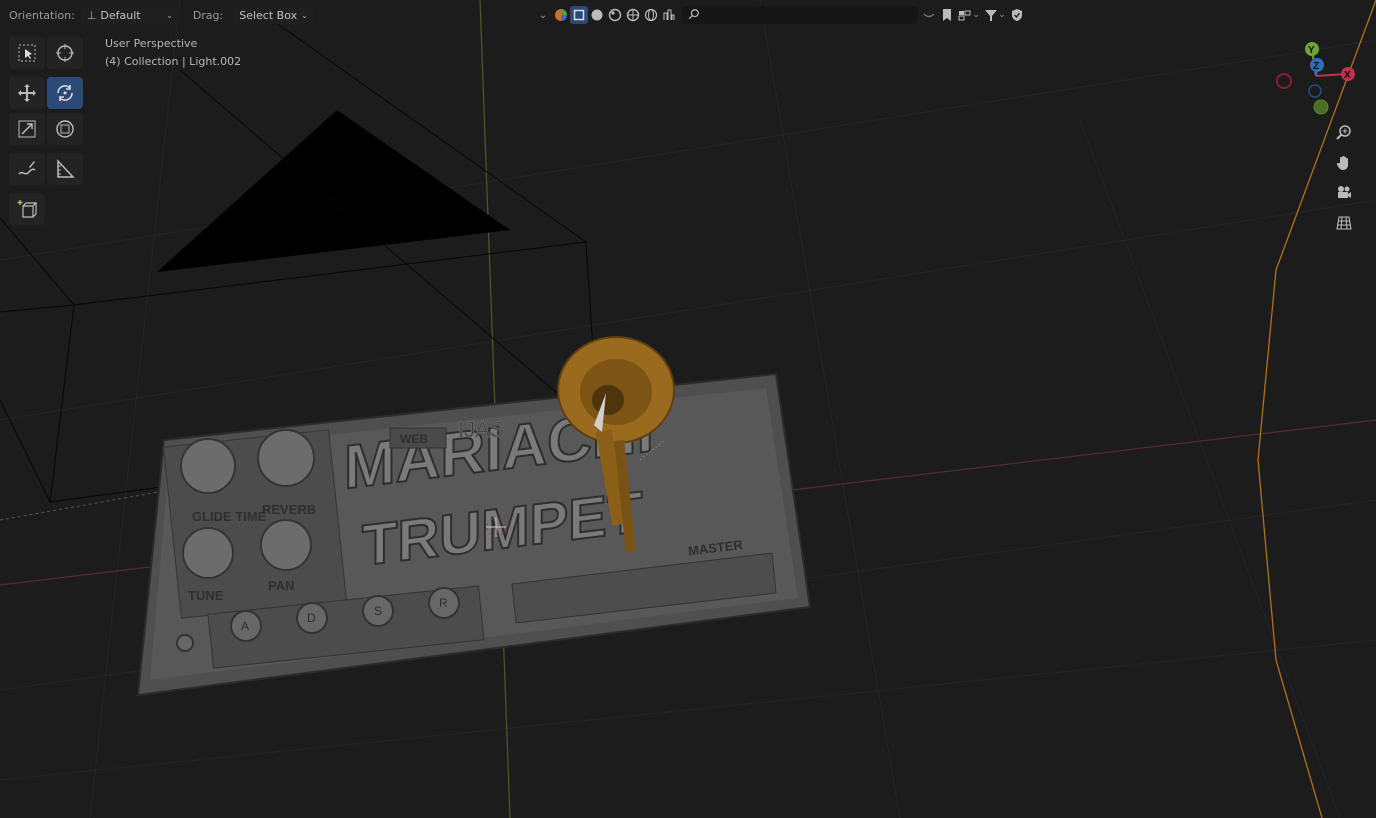 The image size is (1376, 818). Describe the element at coordinates (800, 15) in the screenshot. I see `search-input` at that location.